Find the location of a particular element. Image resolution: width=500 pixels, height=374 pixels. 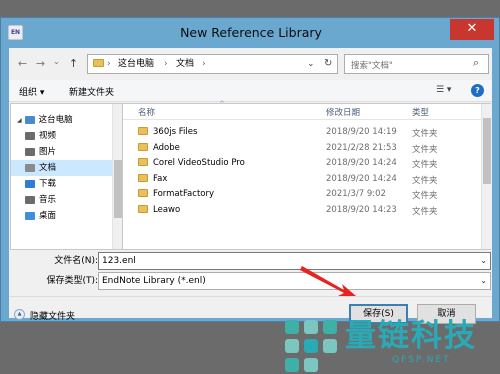

file-list-header: 名称 ^ 修改日期 类型 is located at coordinates (302, 110).